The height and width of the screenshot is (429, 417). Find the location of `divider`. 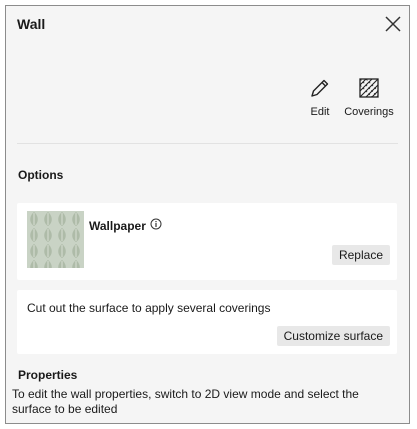

divider is located at coordinates (207, 143).